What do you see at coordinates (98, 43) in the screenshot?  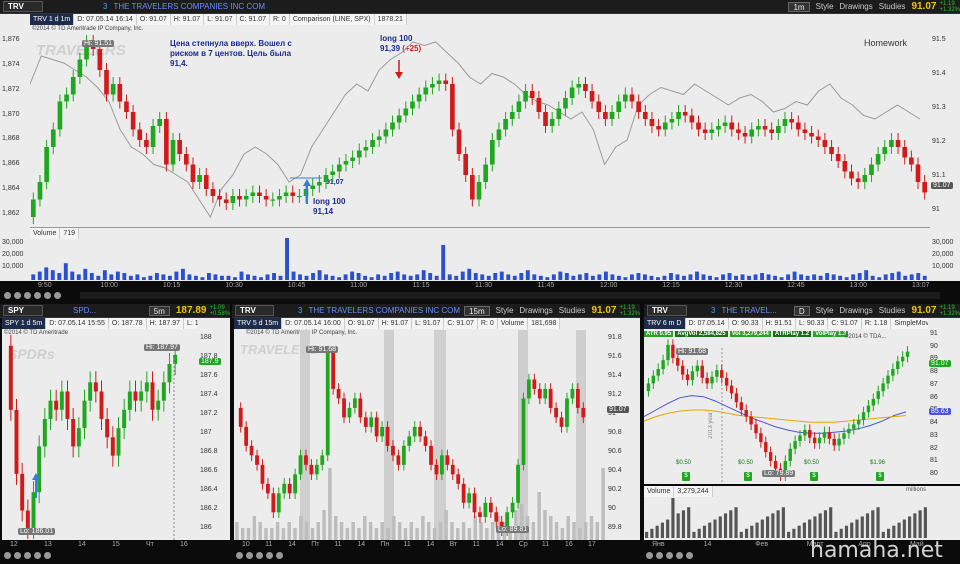 I see `hi-label: Hi: 91.51` at bounding box center [98, 43].